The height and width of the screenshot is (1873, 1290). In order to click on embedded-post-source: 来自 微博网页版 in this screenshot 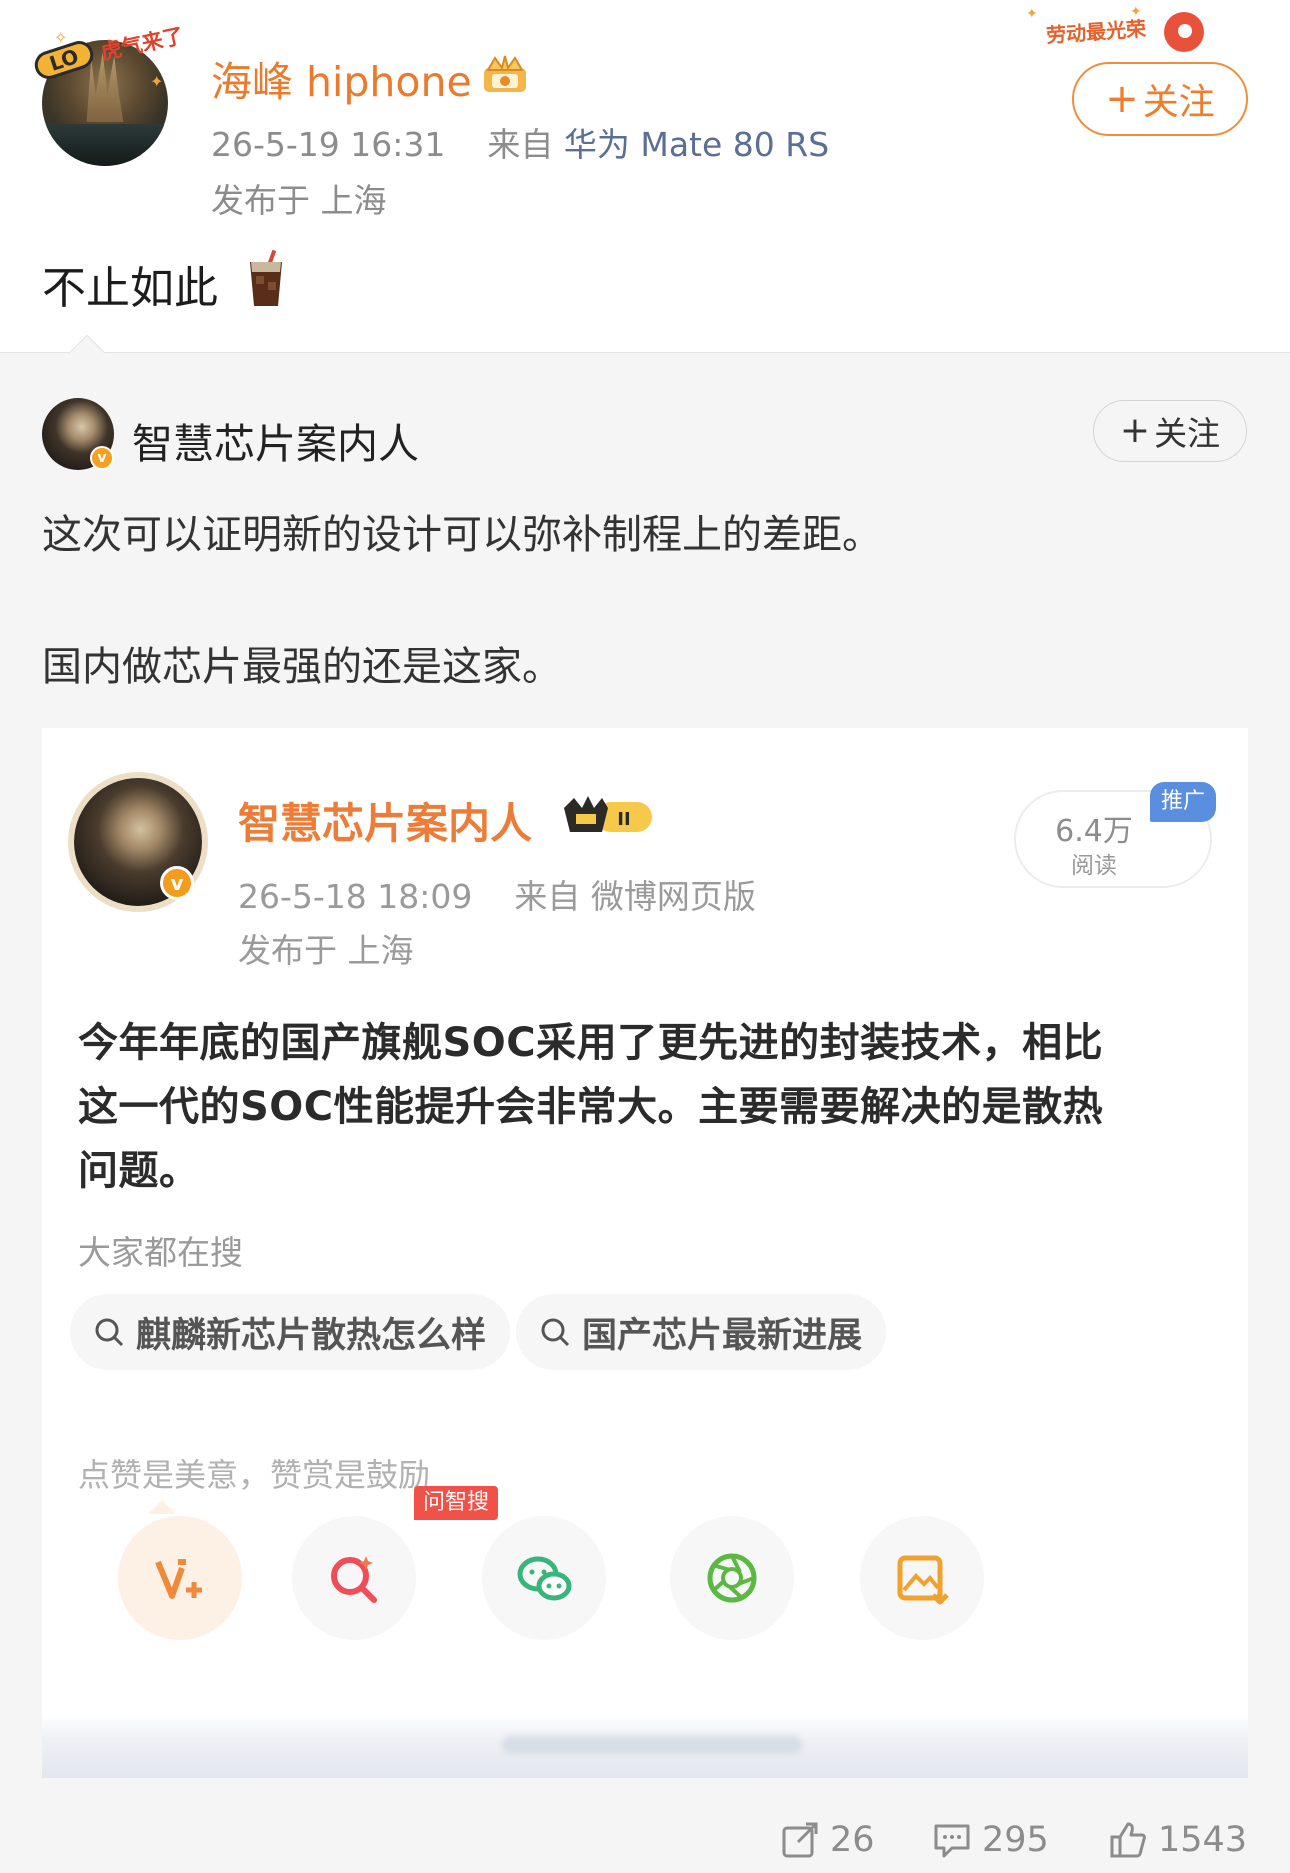, I will do `click(635, 896)`.